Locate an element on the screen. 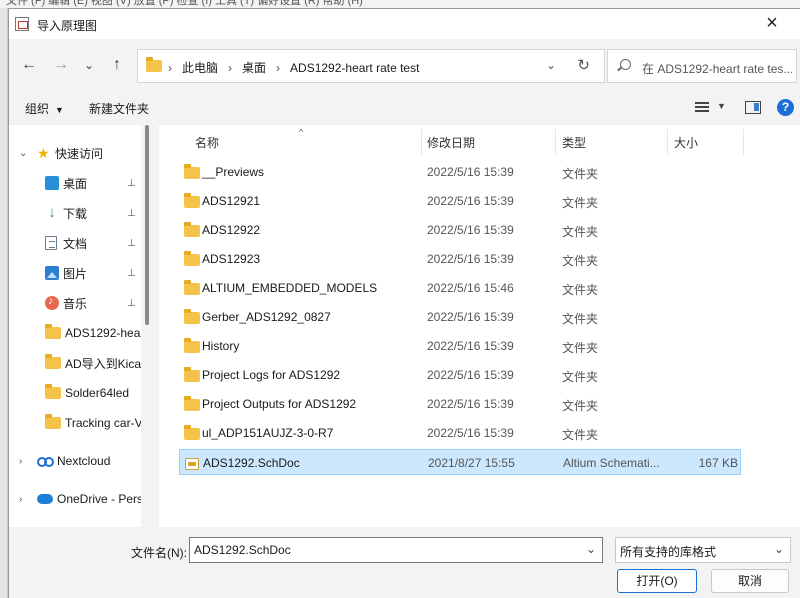 The image size is (800, 598). organize-label: 组织 is located at coordinates (37, 109).